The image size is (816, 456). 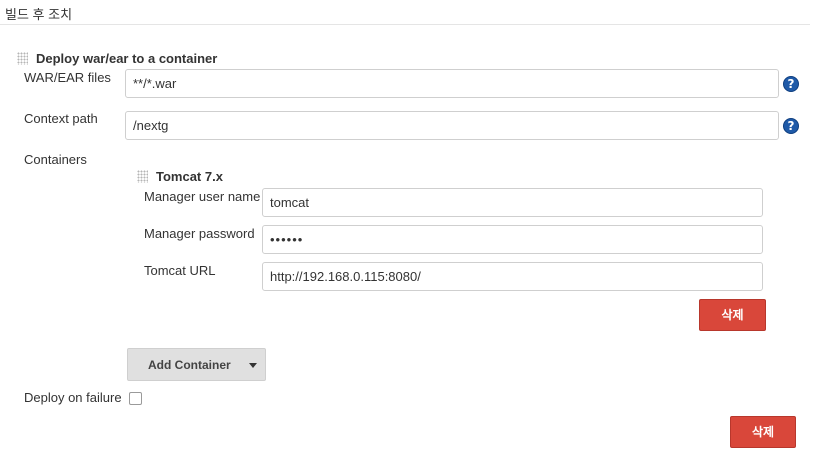 What do you see at coordinates (512, 239) in the screenshot?
I see `manager-password-input: ••••••` at bounding box center [512, 239].